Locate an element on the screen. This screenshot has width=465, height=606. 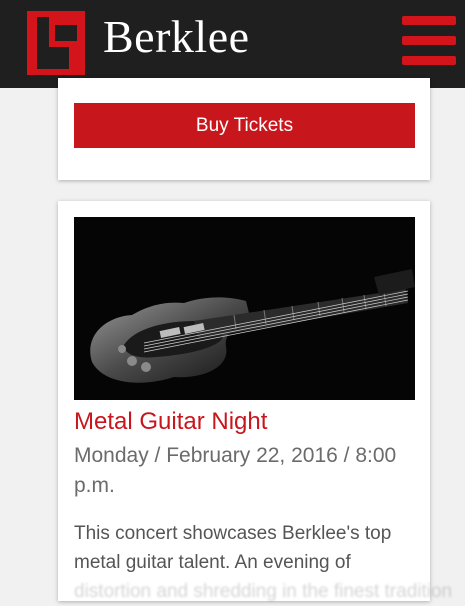
hamburger-menu-icon is located at coordinates (429, 41).